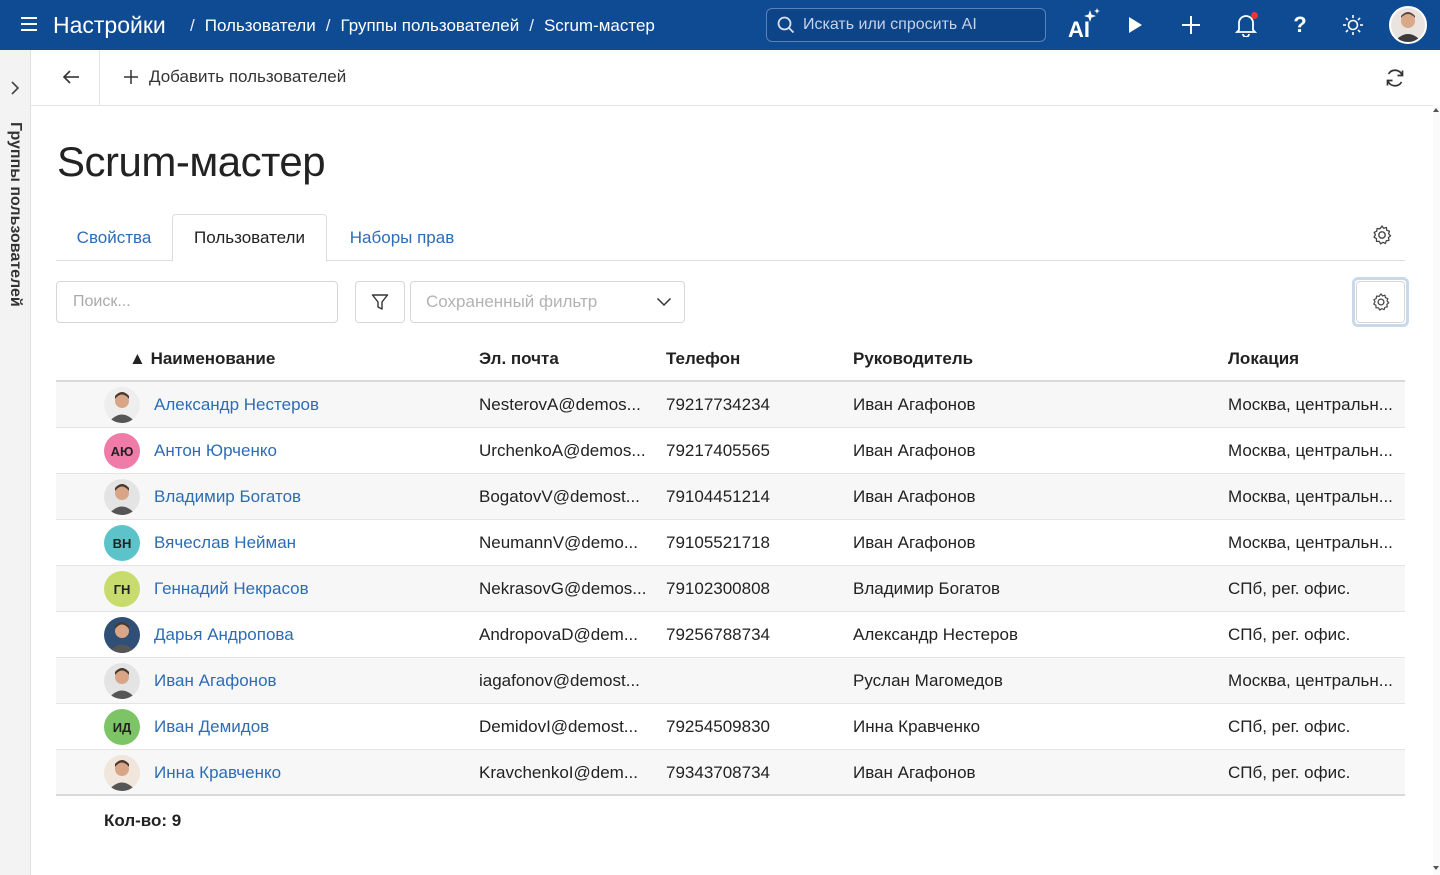 The height and width of the screenshot is (875, 1440). I want to click on app-title: Настройки, so click(109, 25).